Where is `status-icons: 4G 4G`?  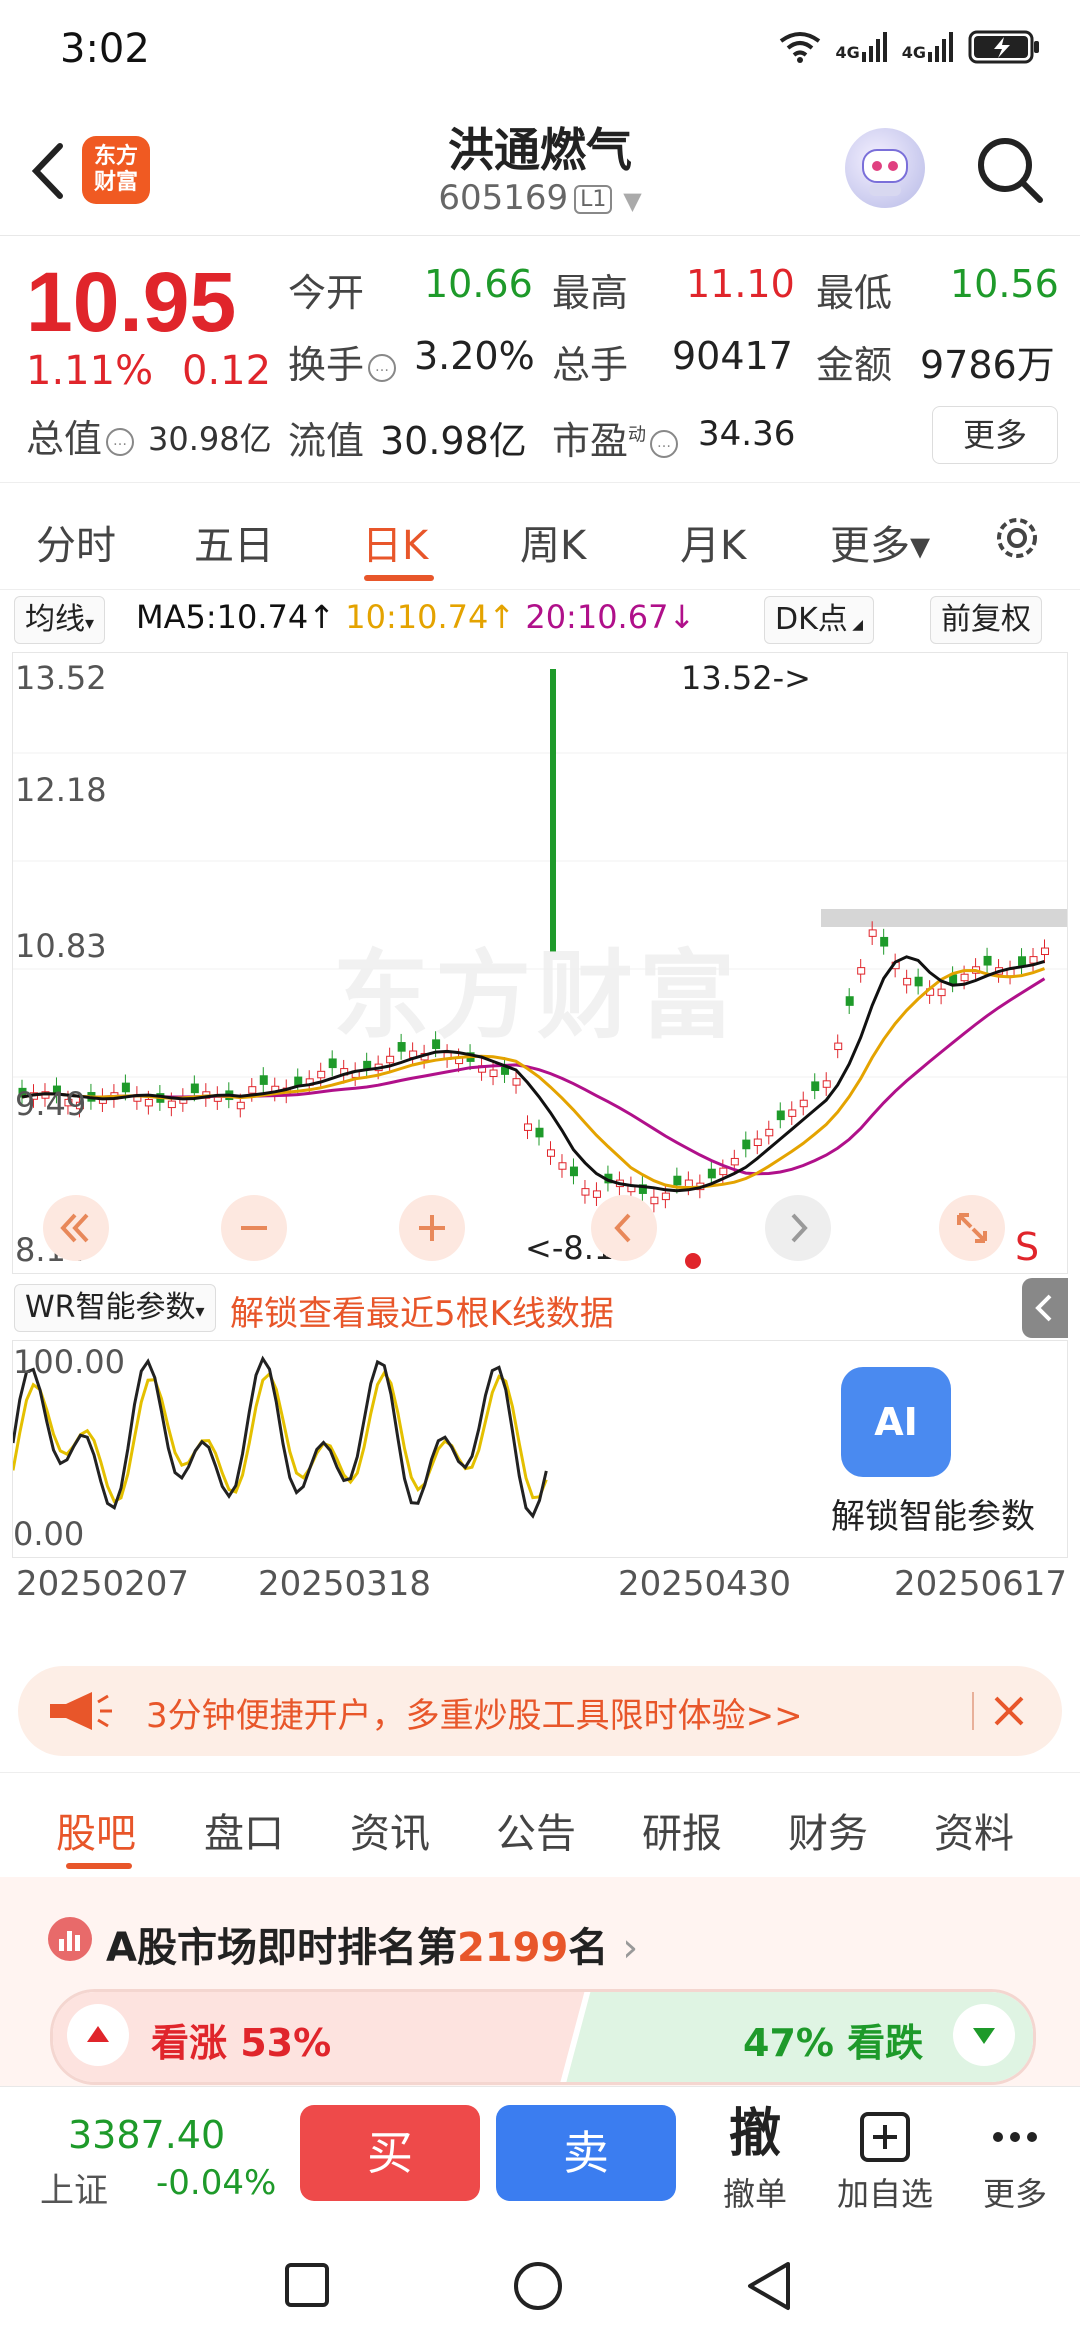
status-icons: 4G 4G is located at coordinates (909, 47).